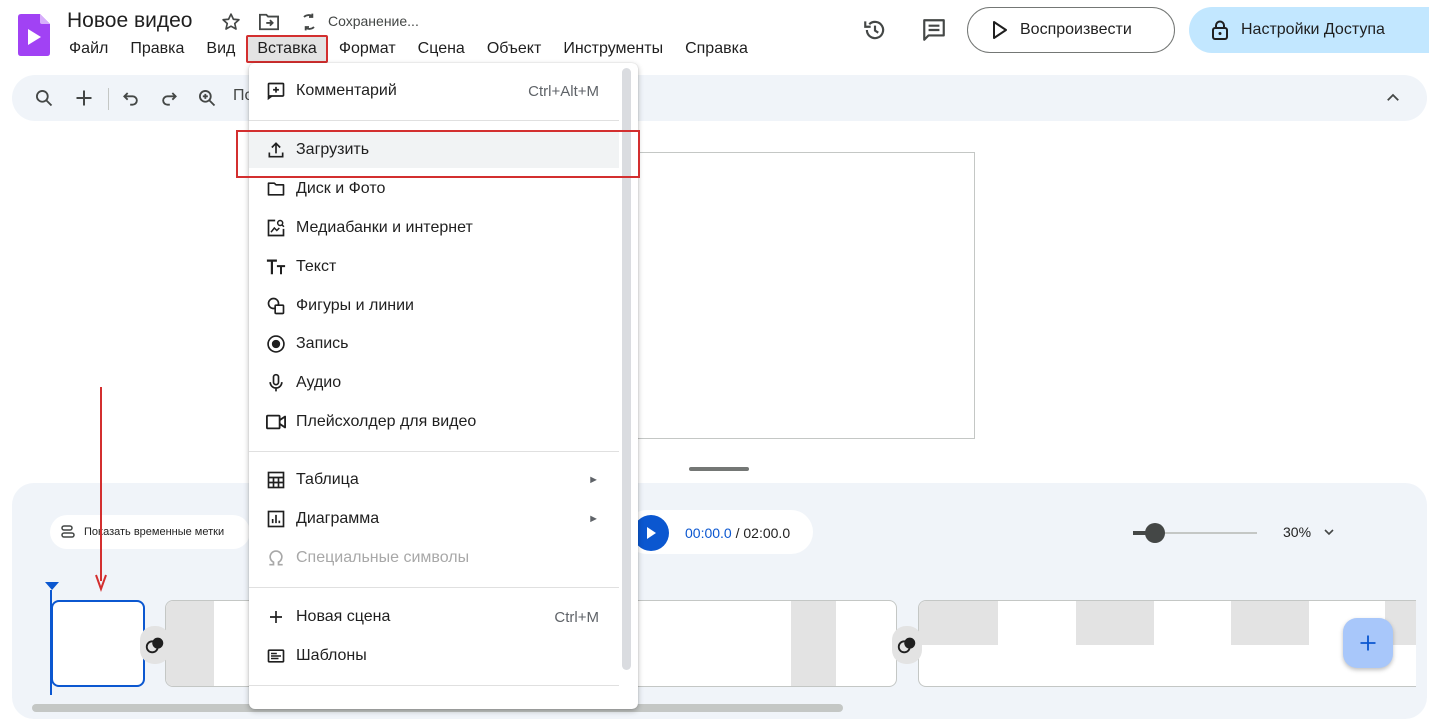  What do you see at coordinates (384, 227) in the screenshot?
I see `menu-item-label: Медиабанки и интернет` at bounding box center [384, 227].